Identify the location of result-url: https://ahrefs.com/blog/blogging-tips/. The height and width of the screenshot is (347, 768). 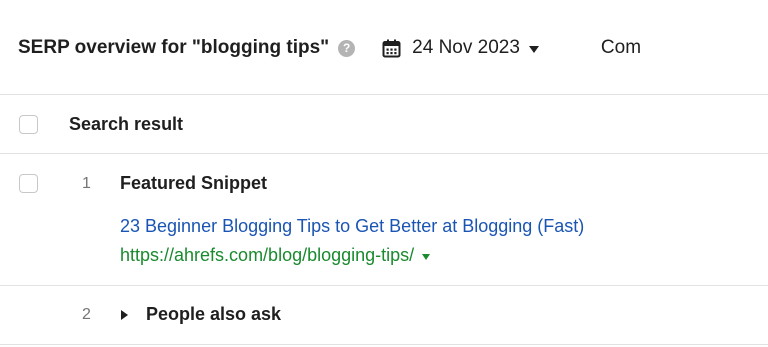
(275, 255).